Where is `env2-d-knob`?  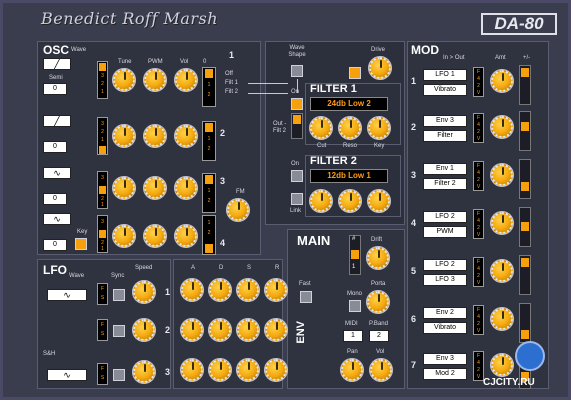
env2-d-knob is located at coordinates (220, 330).